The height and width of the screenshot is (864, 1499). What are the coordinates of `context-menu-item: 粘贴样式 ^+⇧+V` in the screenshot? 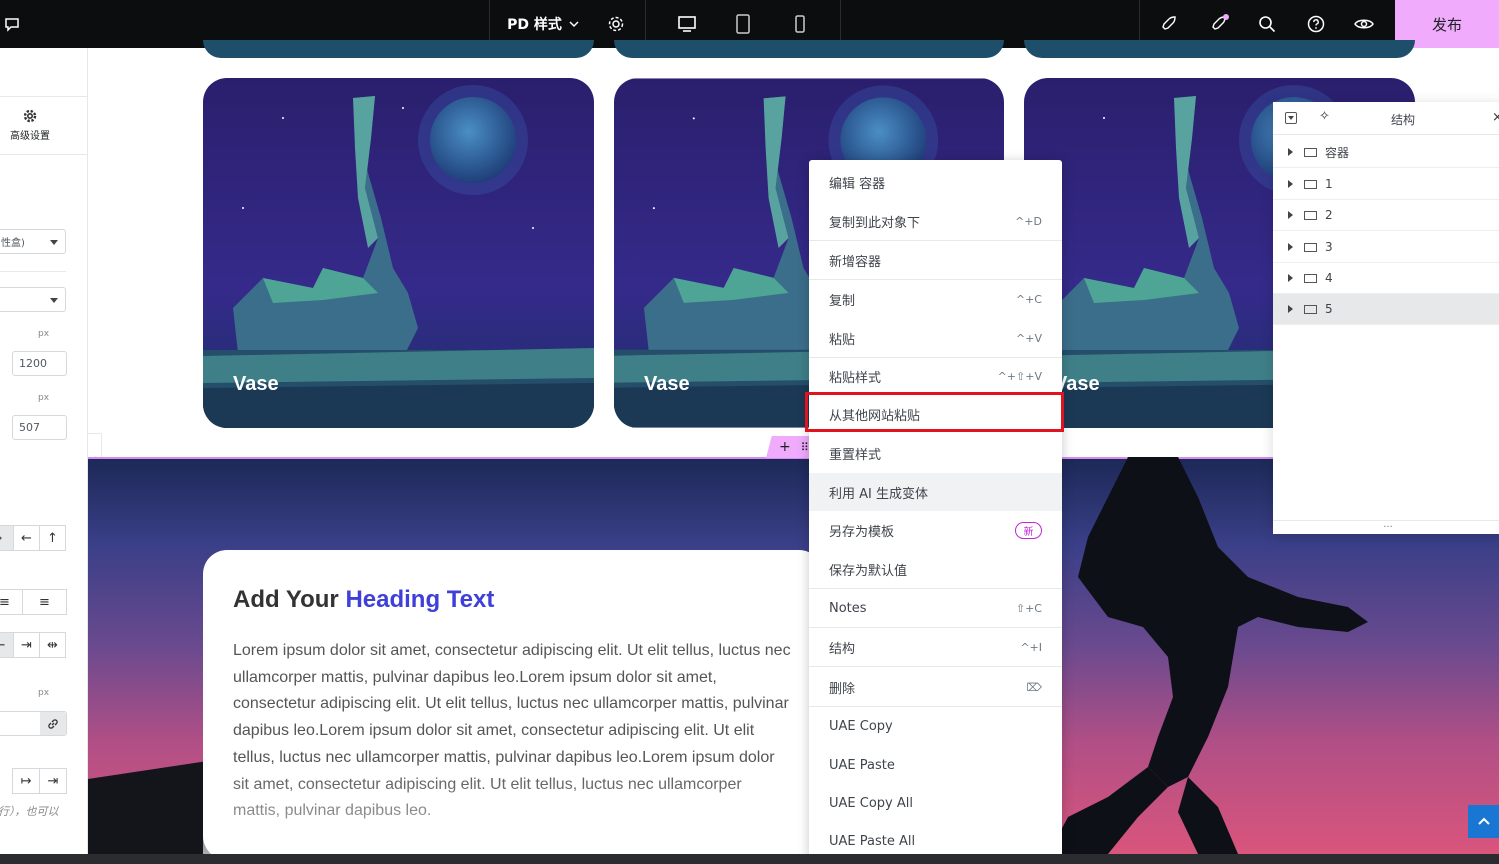 It's located at (935, 376).